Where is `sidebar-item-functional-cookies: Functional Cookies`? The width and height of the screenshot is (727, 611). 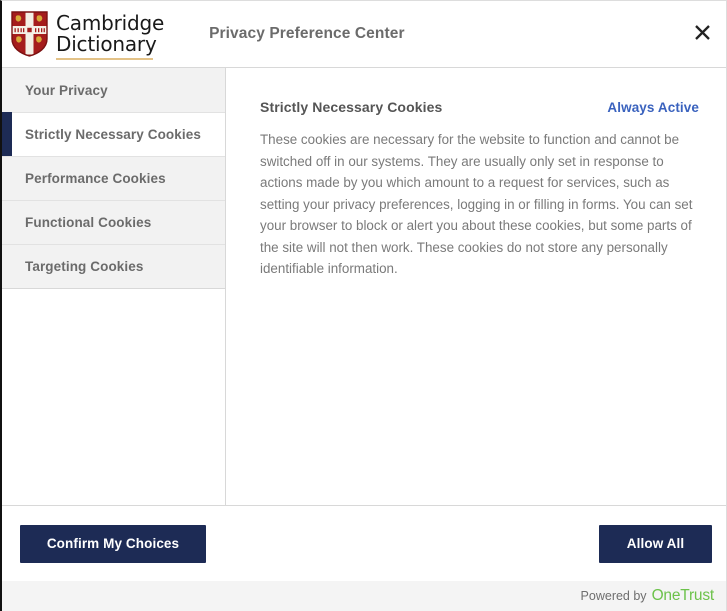
sidebar-item-functional-cookies: Functional Cookies is located at coordinates (113, 222).